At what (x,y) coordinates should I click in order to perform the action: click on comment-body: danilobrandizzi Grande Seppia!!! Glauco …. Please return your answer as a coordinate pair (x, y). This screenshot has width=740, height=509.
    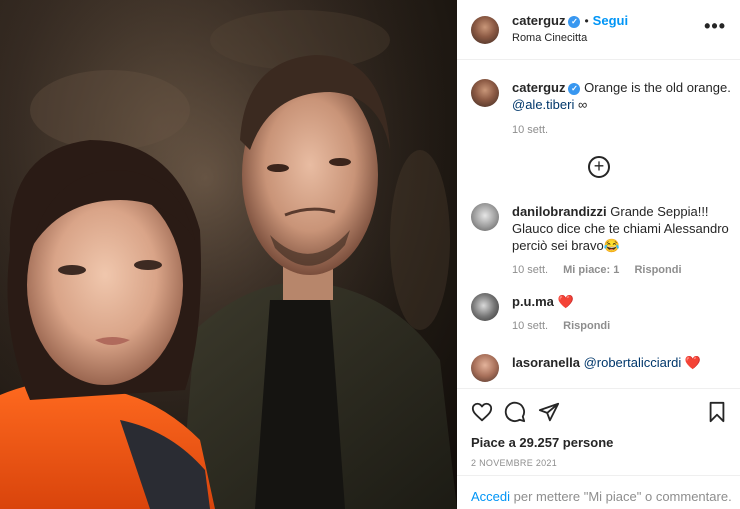
    Looking at the image, I should click on (623, 241).